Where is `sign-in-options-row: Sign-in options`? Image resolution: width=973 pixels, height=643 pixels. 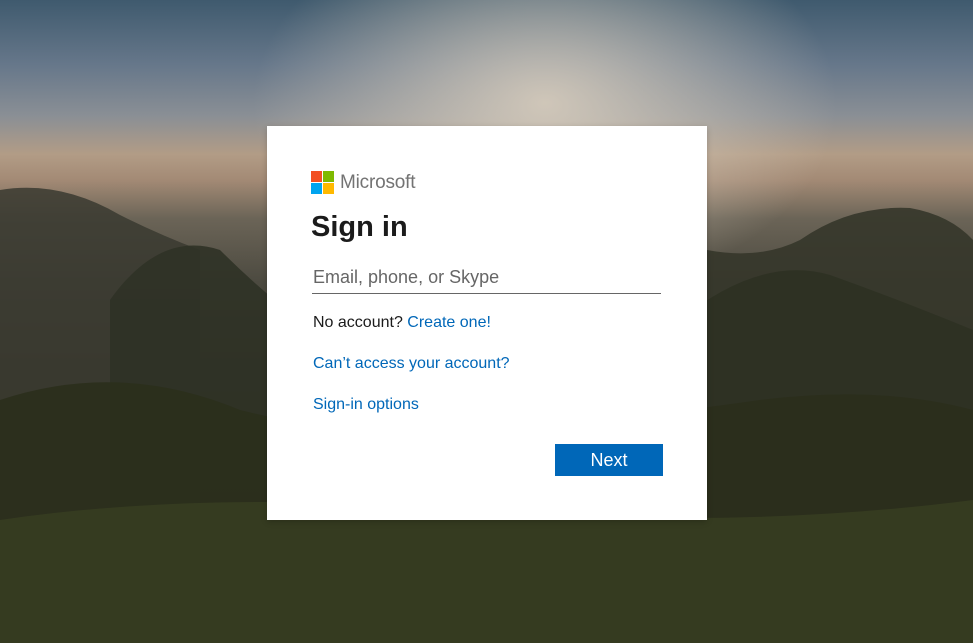 sign-in-options-row: Sign-in options is located at coordinates (366, 405).